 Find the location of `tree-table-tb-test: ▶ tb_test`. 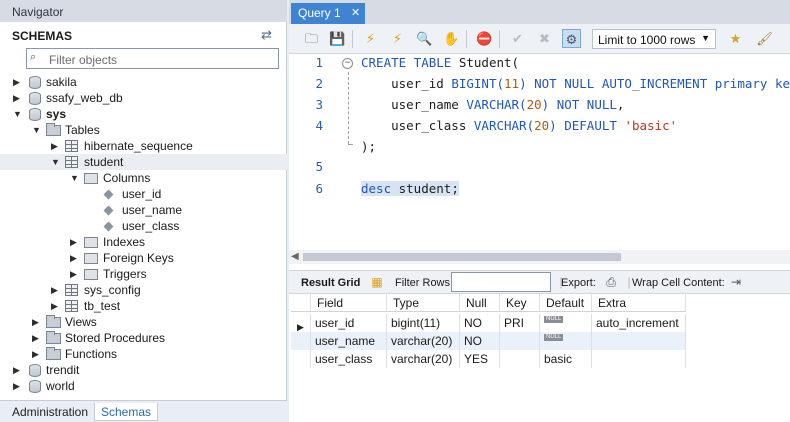

tree-table-tb-test: ▶ tb_test is located at coordinates (143, 306).